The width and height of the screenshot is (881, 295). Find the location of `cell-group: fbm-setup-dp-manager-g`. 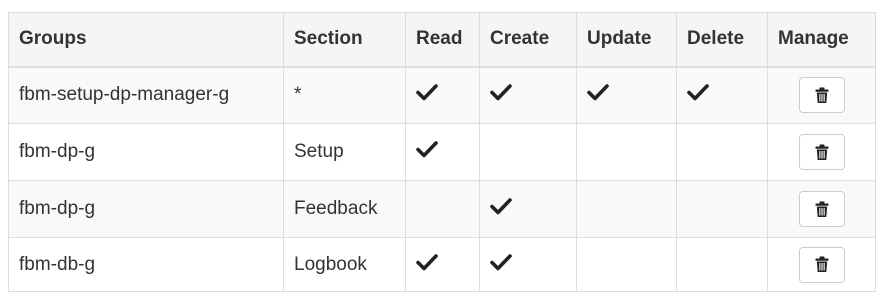

cell-group: fbm-setup-dp-manager-g is located at coordinates (146, 95).